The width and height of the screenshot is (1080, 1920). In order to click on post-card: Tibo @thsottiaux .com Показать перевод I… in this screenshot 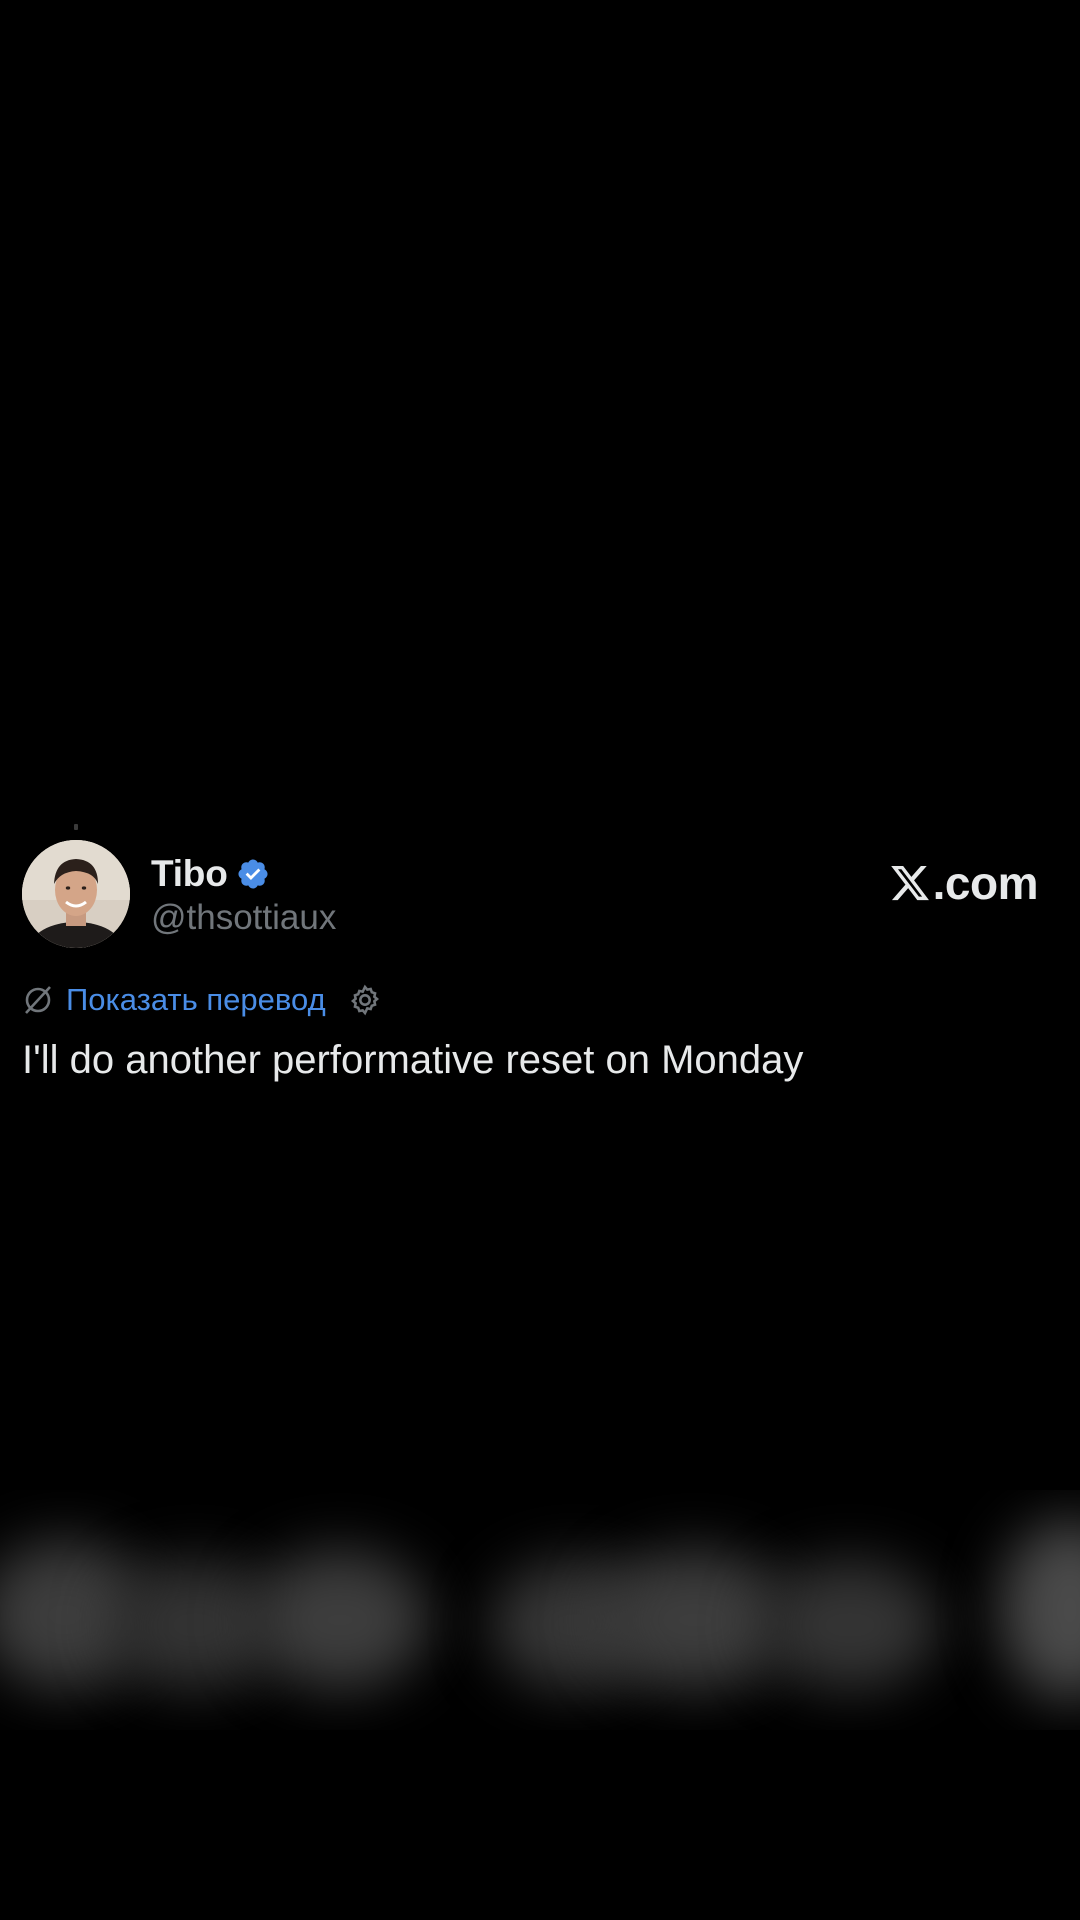, I will do `click(542, 961)`.